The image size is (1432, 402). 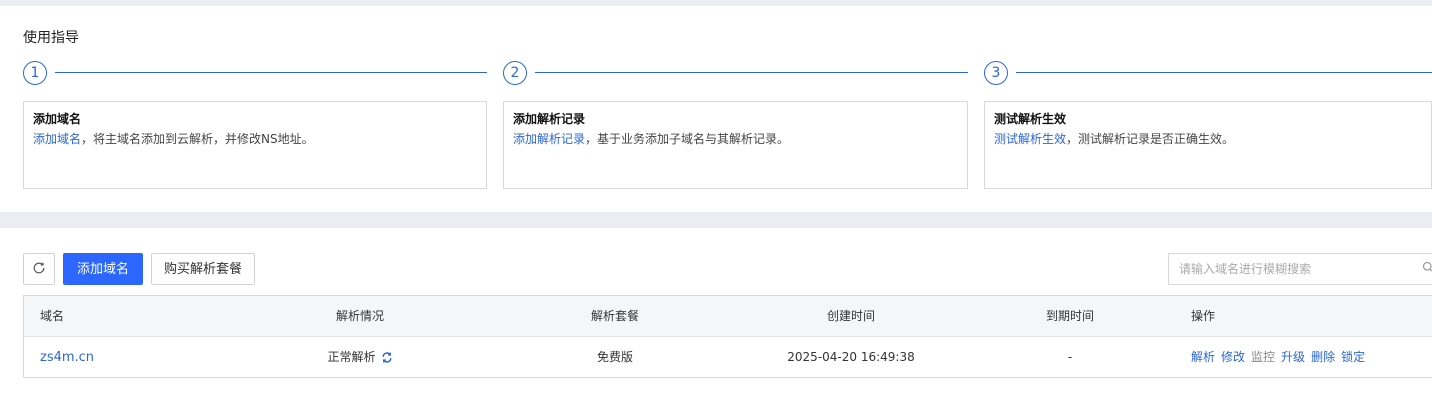 I want to click on table-header: 域名 解析情况 解析套餐 创建时间 到期时间 操作, so click(x=728, y=316).